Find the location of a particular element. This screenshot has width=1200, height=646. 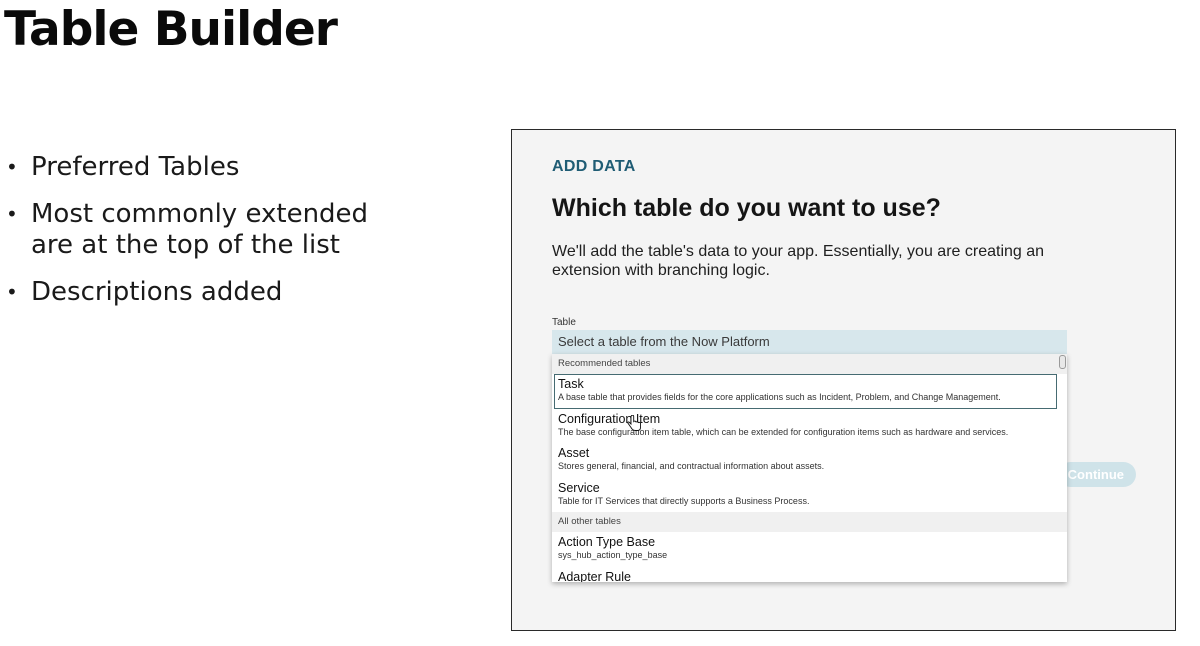

dialog-eyebrow: ADD DATA is located at coordinates (594, 166).